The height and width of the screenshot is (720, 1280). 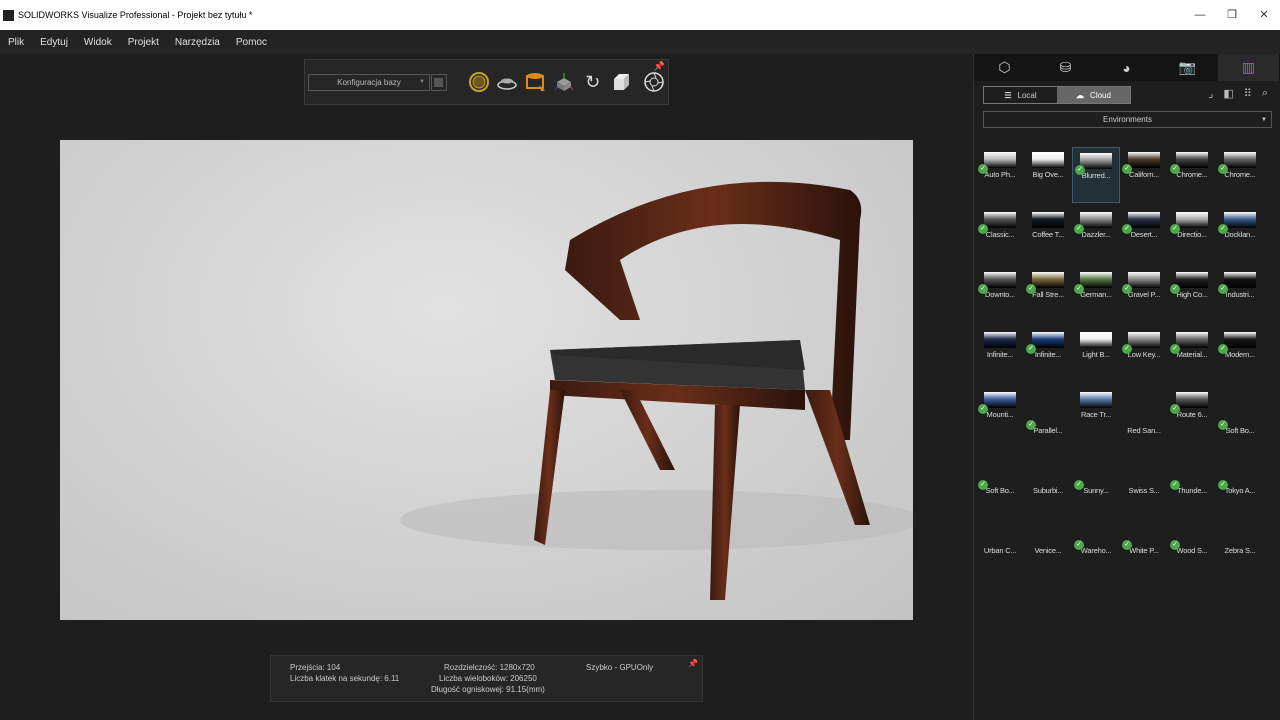 What do you see at coordinates (1048, 417) in the screenshot?
I see `environment-item: Parallel... ✓` at bounding box center [1048, 417].